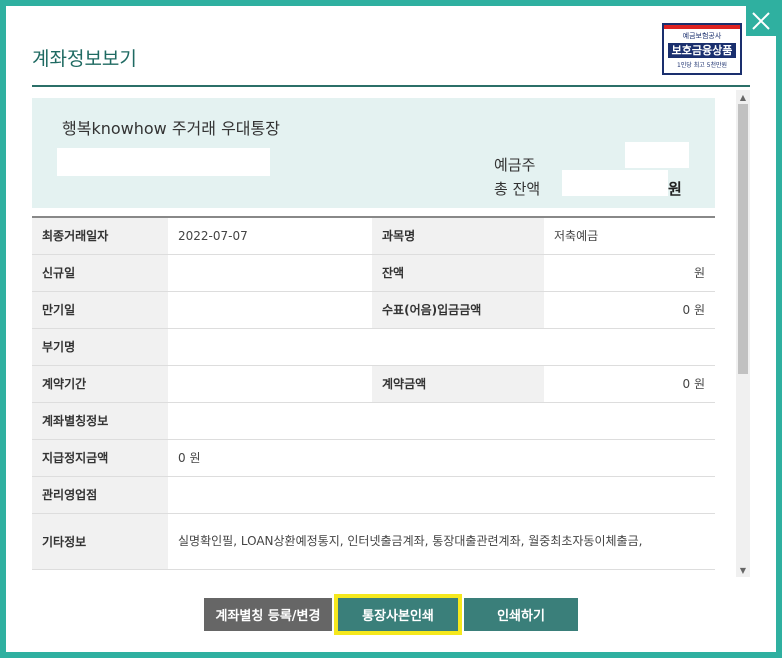 This screenshot has height=658, width=782. I want to click on print-button: 인쇄하기, so click(521, 614).